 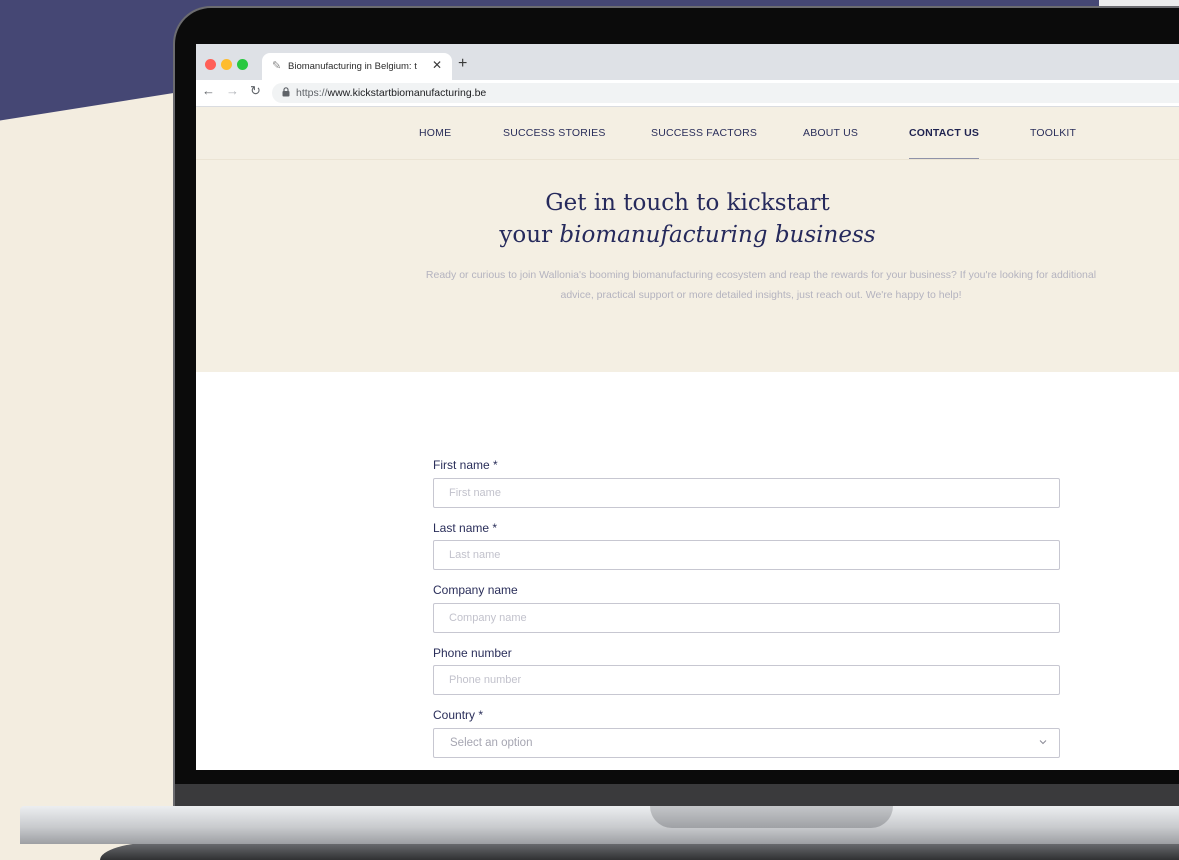 I want to click on page-title-line2: your biomanufacturing business, so click(x=687, y=235).